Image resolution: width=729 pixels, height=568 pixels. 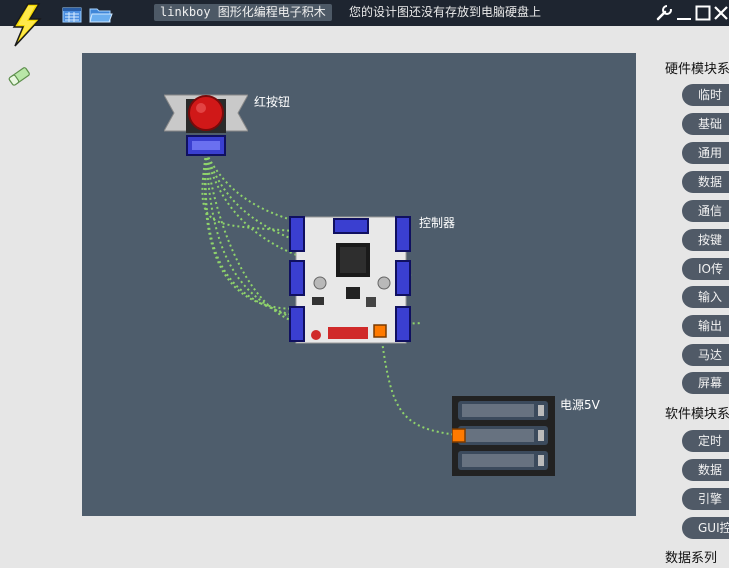 I want to click on data-category-title: 数据系列, so click(x=691, y=558).